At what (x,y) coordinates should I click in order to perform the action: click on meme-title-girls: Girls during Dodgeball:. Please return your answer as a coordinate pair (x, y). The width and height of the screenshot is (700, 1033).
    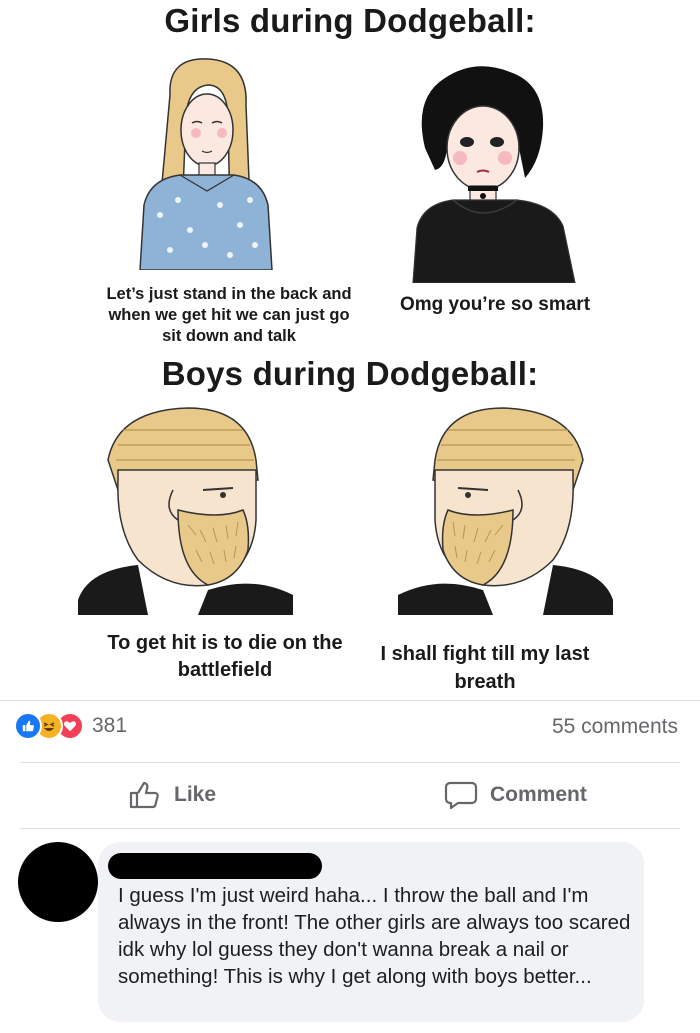
    Looking at the image, I should click on (350, 20).